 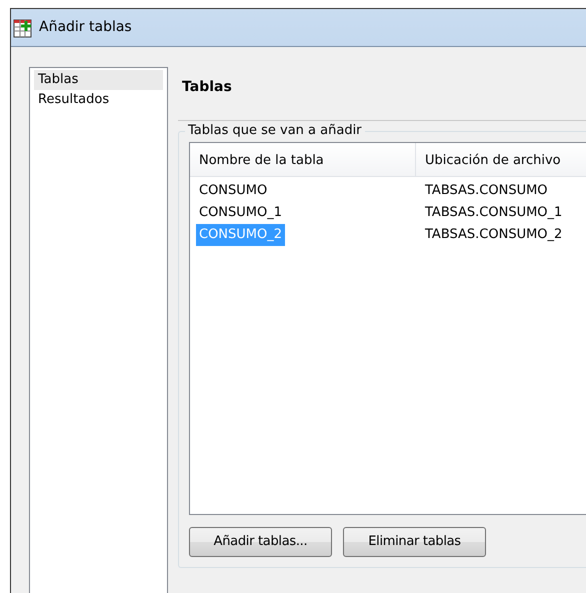 I want to click on table-cell-text: TABSAS.CONSUMO_2, so click(x=494, y=235).